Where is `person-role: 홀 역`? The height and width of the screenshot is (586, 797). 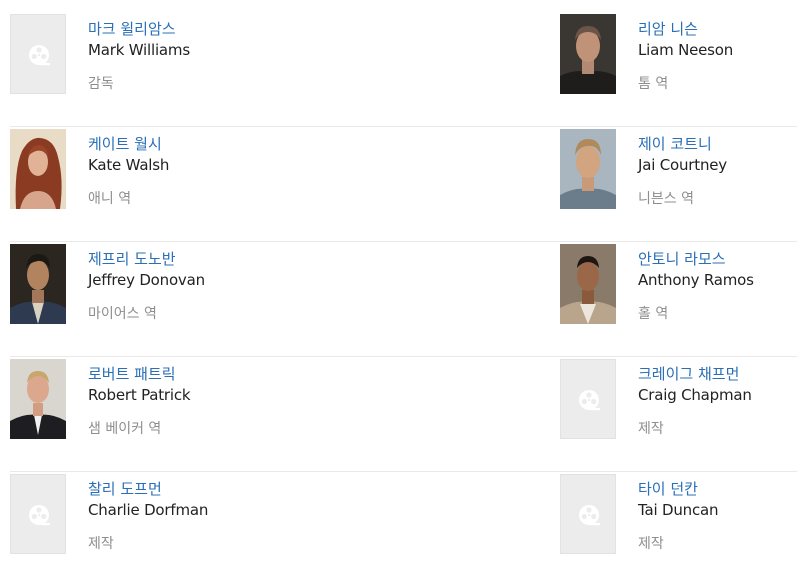 person-role: 홀 역 is located at coordinates (653, 314).